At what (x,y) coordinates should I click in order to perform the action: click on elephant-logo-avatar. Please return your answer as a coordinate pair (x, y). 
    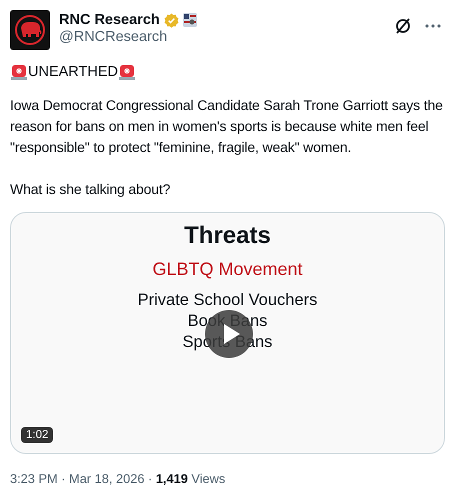
    Looking at the image, I should click on (30, 30).